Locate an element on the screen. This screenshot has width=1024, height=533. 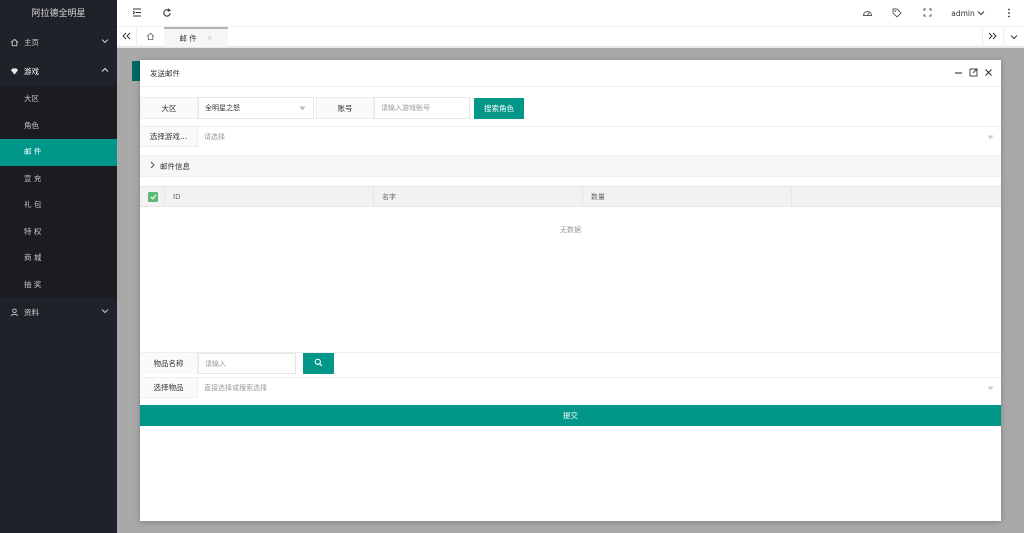
column-empty is located at coordinates (896, 196).